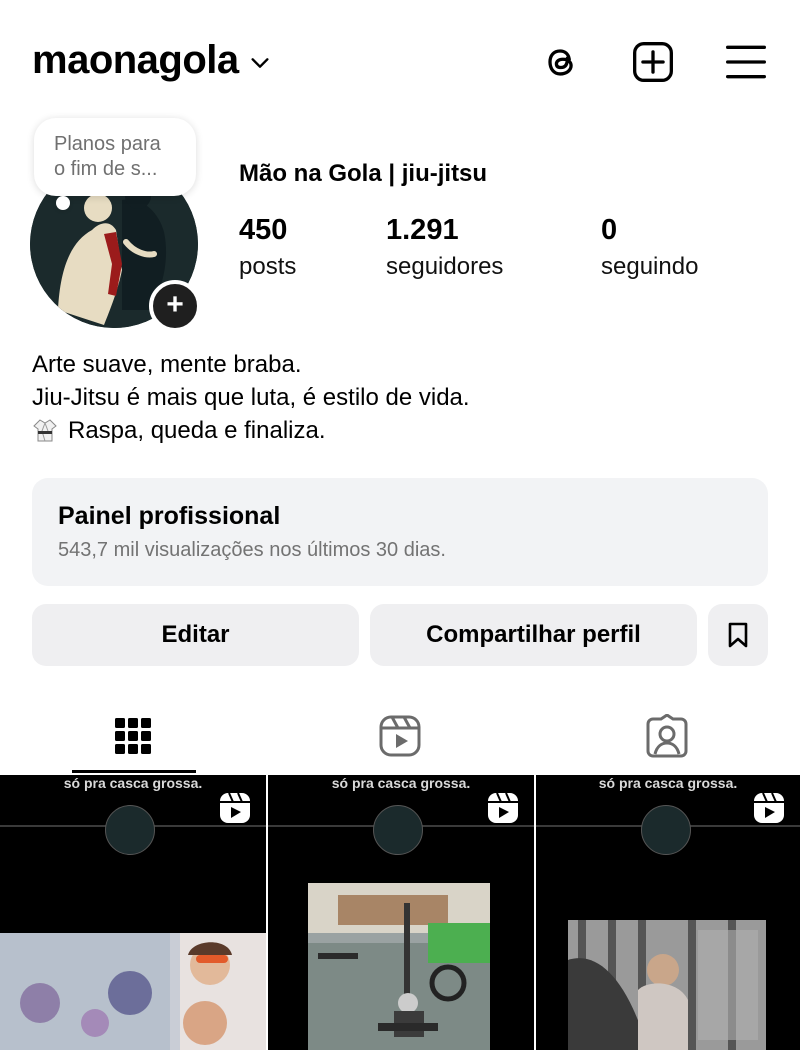  I want to click on stat-label: seguindo, so click(650, 266).